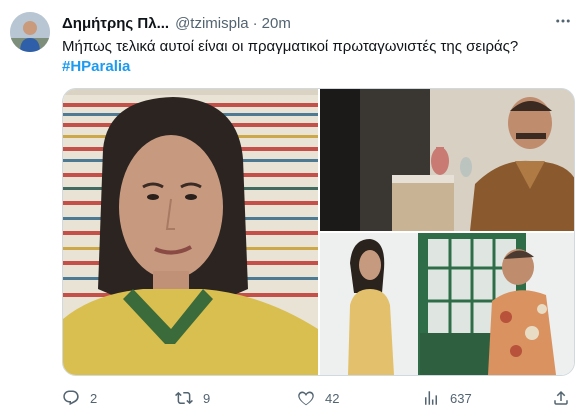  What do you see at coordinates (207, 398) in the screenshot?
I see `retweet-count: 9` at bounding box center [207, 398].